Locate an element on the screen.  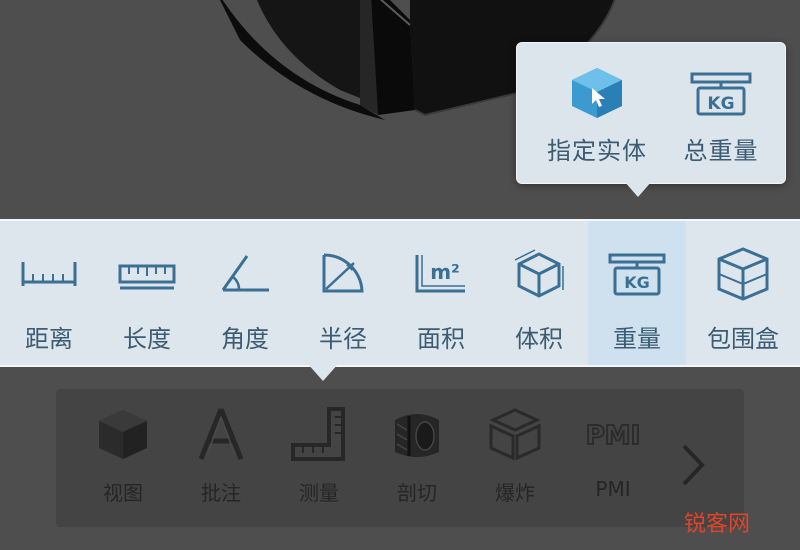
watermark-logo: 锐客网 is located at coordinates (717, 522).